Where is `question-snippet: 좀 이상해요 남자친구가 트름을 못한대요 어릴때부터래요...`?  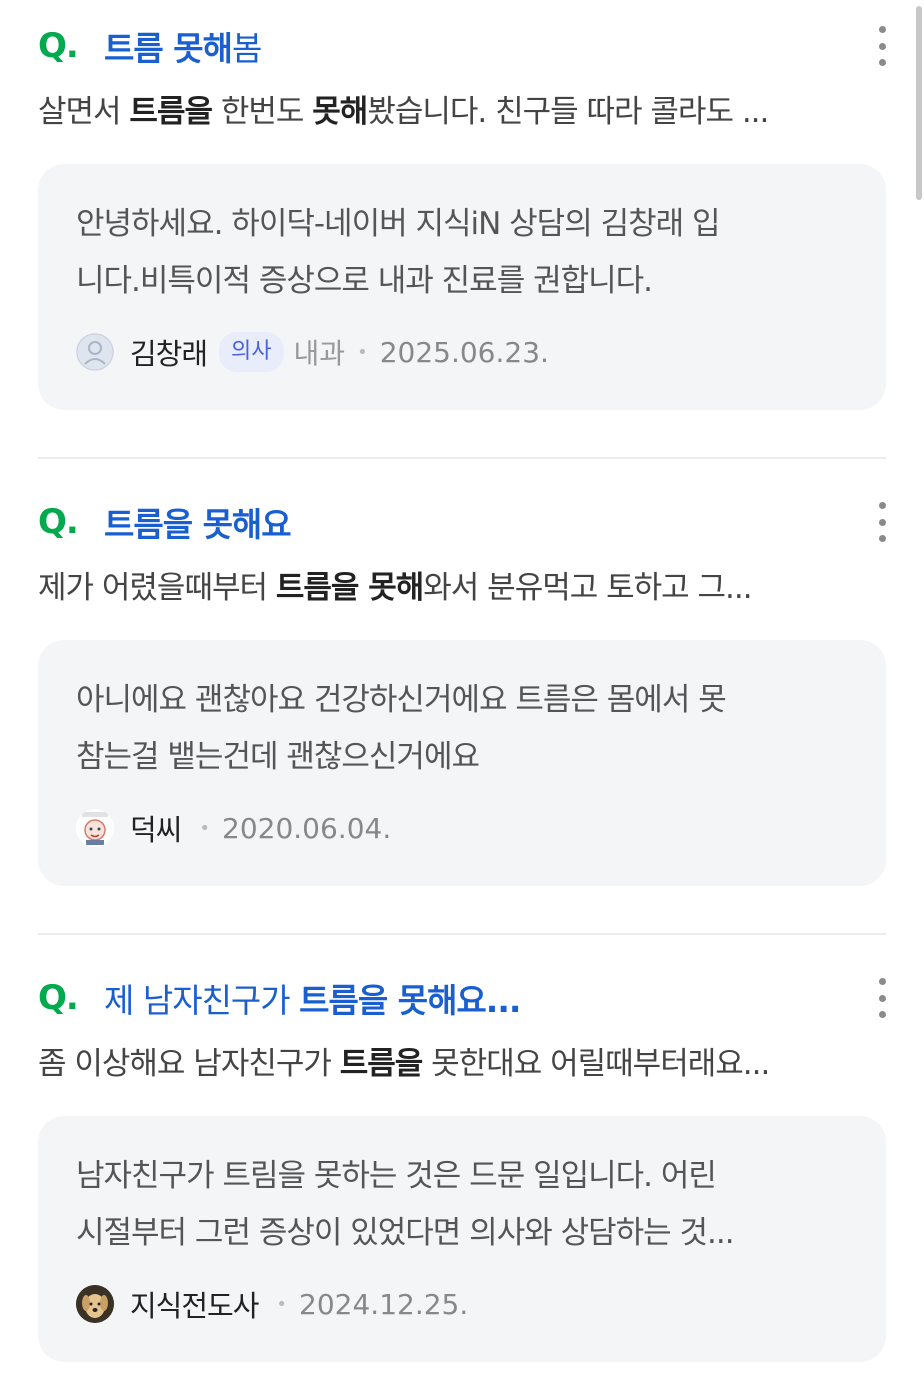
question-snippet: 좀 이상해요 남자친구가 트름을 못한대요 어릴때부터래요... is located at coordinates (462, 1060).